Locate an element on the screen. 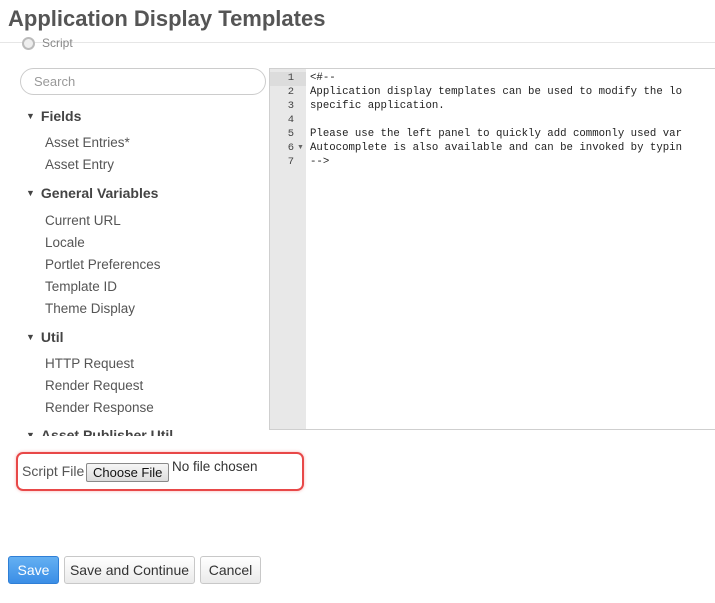 The image size is (715, 603). language-option-script: Script is located at coordinates (47, 43).